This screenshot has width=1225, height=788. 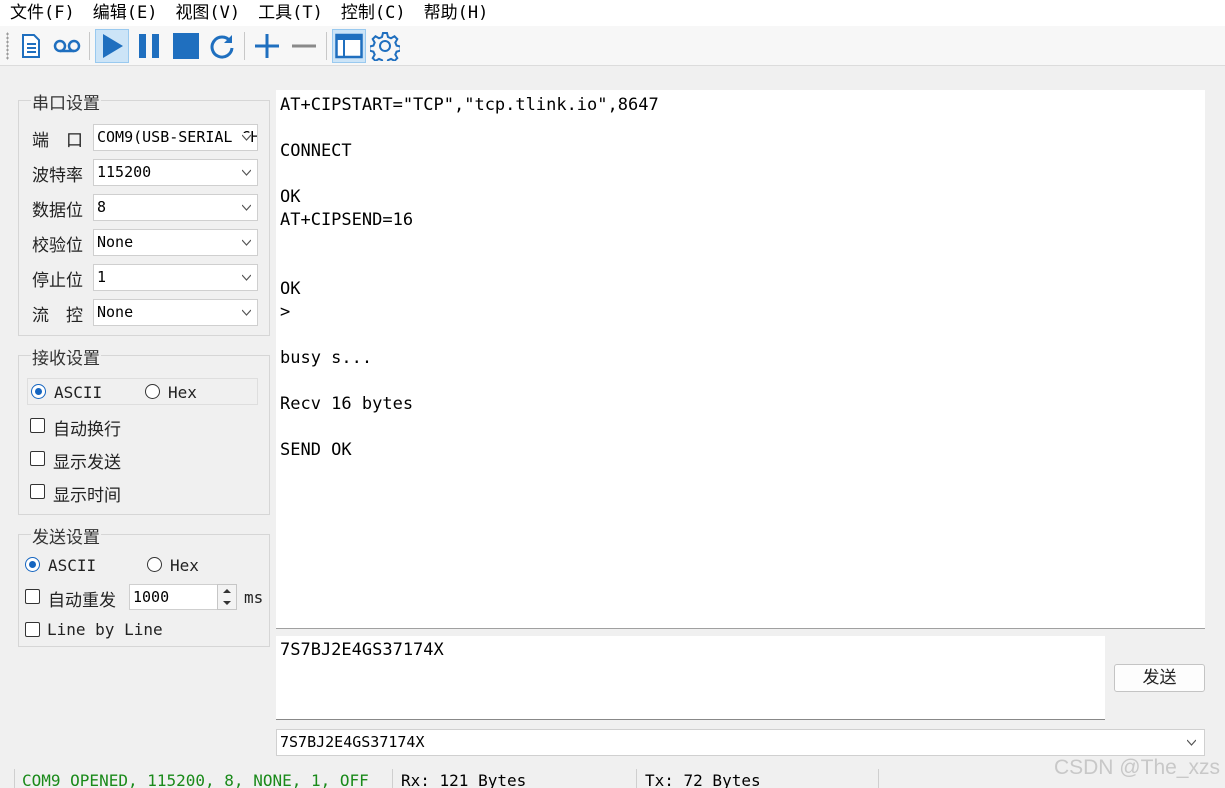 I want to click on record-icon, so click(x=67, y=46).